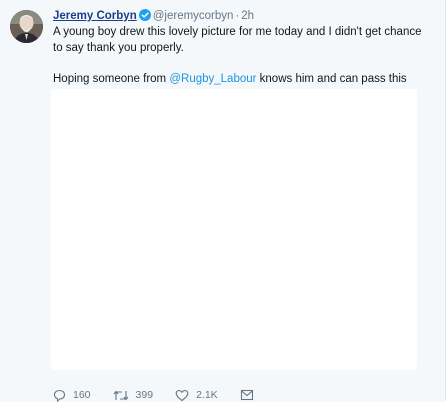  Describe the element at coordinates (207, 395) in the screenshot. I see `like-count: 2.1K` at that location.